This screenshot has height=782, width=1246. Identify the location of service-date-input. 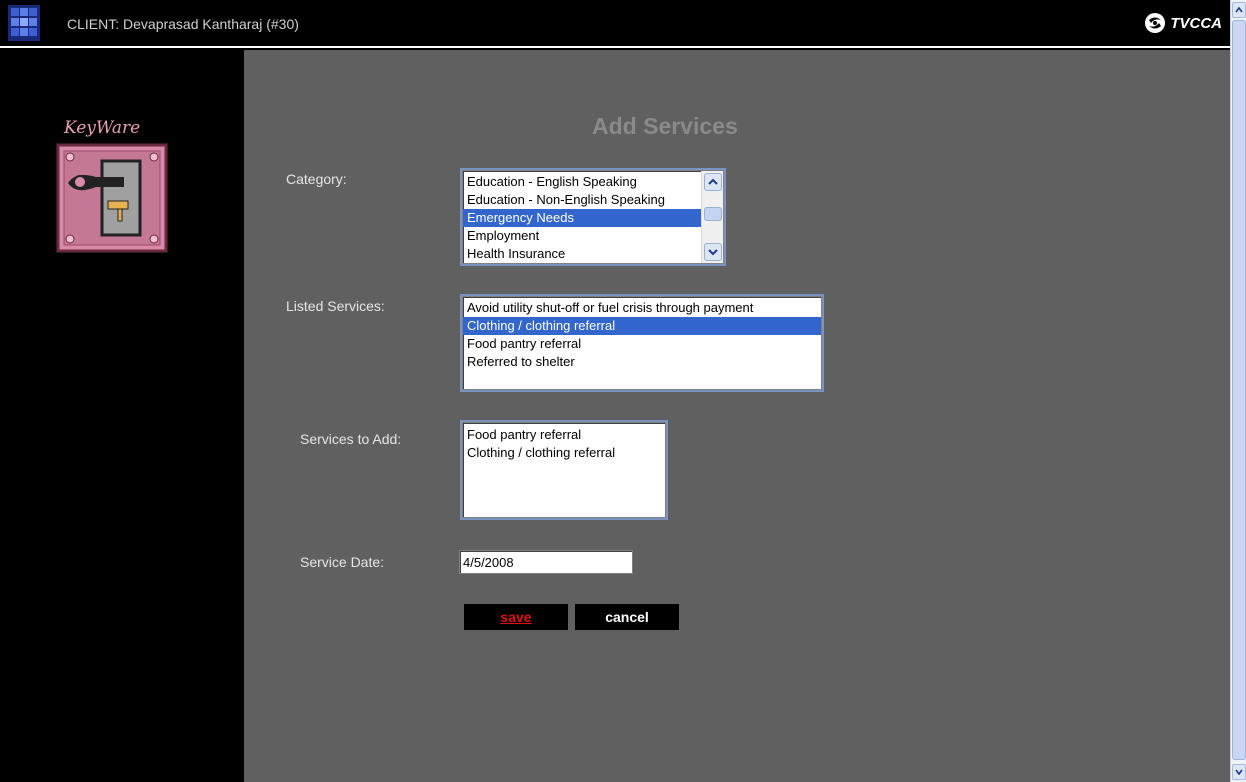
(546, 562).